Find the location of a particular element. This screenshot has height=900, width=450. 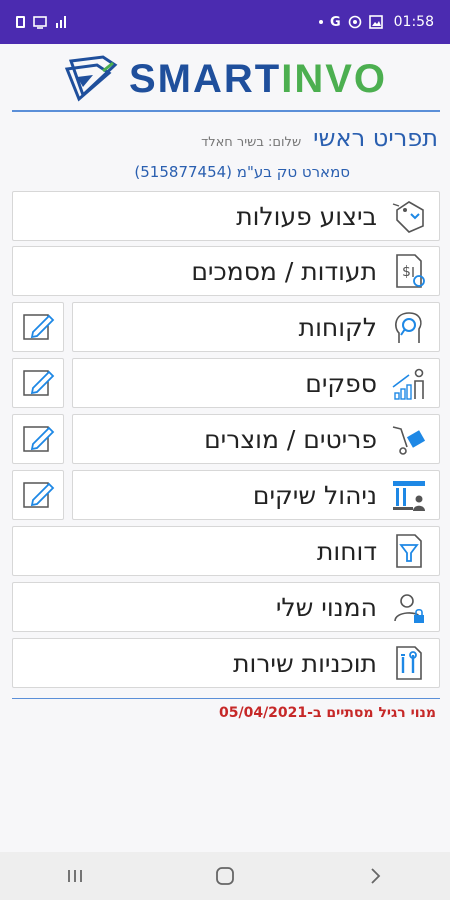

documents-icon: $ is located at coordinates (409, 271).